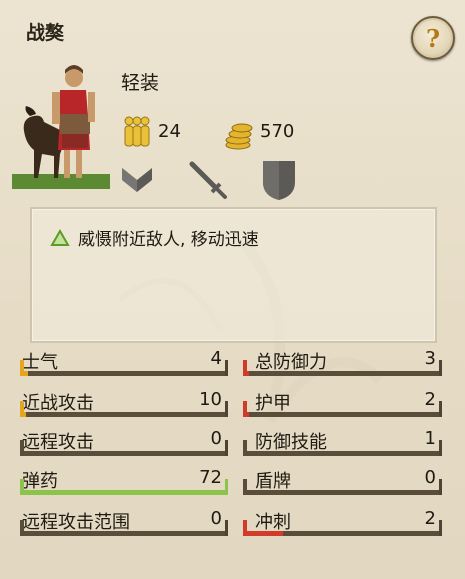 This screenshot has height=579, width=465. What do you see at coordinates (430, 438) in the screenshot?
I see `stat-value: 1` at bounding box center [430, 438].